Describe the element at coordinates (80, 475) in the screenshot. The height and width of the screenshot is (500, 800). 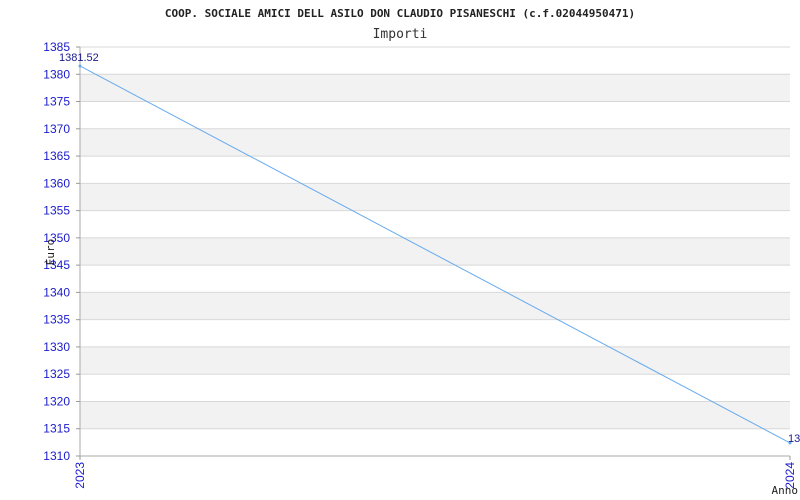
I see `x-tick-label: 2023` at that location.